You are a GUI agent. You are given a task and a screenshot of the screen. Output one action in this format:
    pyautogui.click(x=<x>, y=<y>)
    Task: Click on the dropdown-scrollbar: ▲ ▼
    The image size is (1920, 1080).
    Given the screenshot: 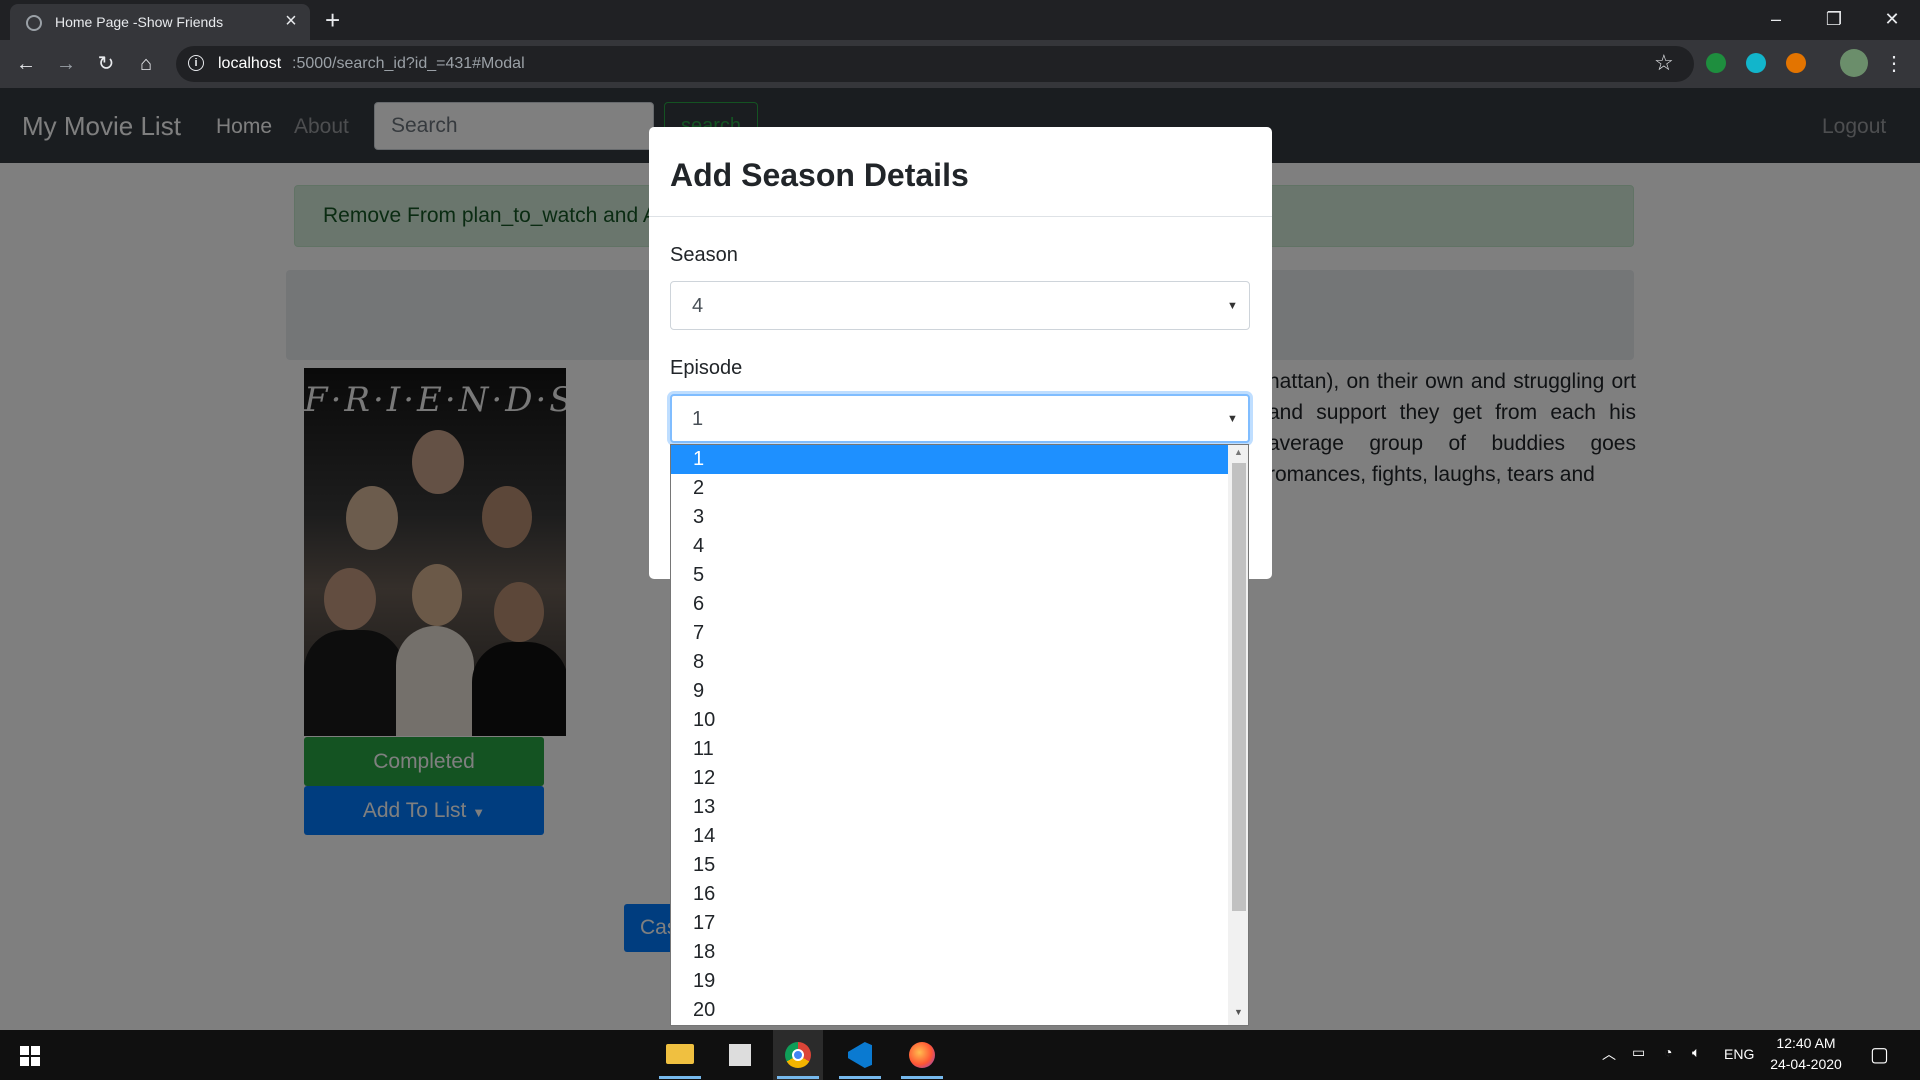 What is the action you would take?
    pyautogui.click(x=1238, y=735)
    